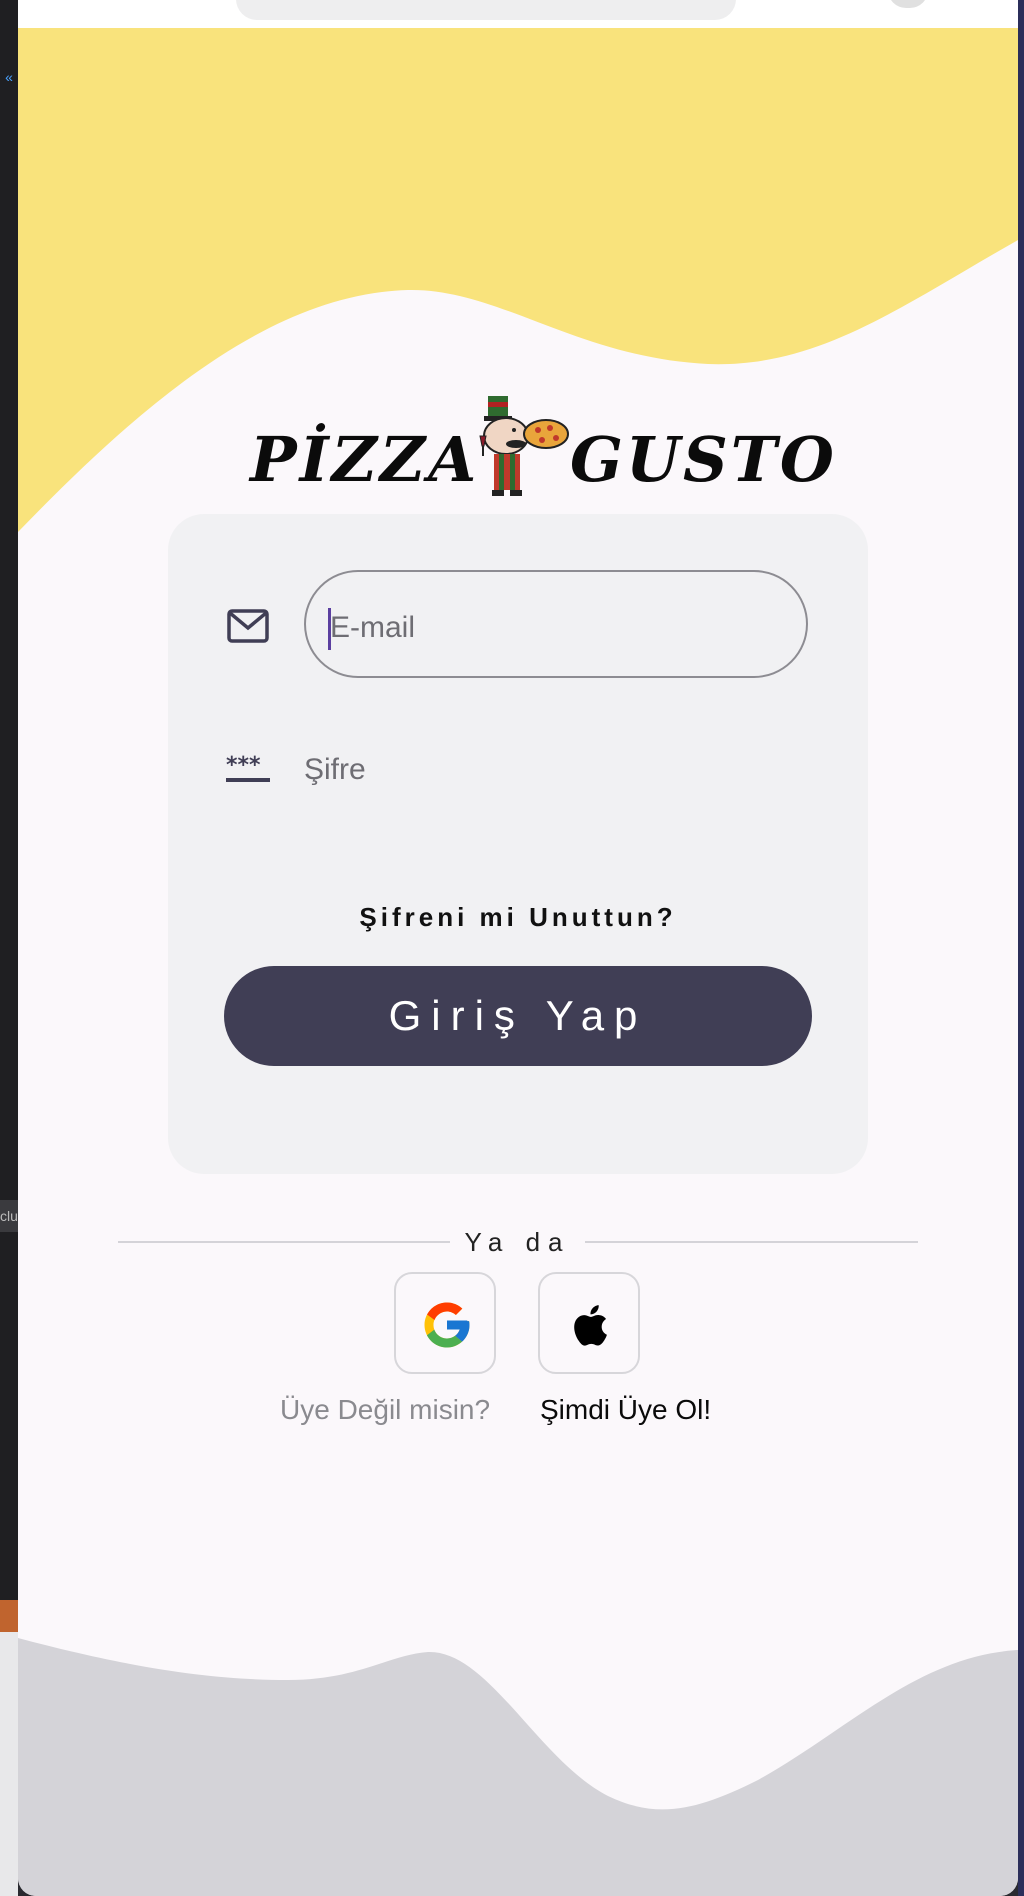  Describe the element at coordinates (9, 1616) in the screenshot. I see `editor-side-badge` at that location.